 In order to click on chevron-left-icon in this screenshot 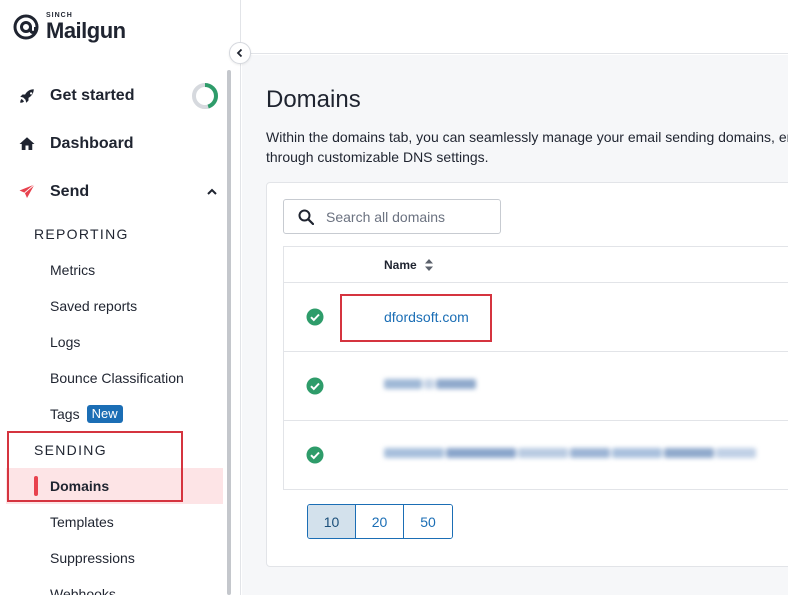, I will do `click(239, 53)`.